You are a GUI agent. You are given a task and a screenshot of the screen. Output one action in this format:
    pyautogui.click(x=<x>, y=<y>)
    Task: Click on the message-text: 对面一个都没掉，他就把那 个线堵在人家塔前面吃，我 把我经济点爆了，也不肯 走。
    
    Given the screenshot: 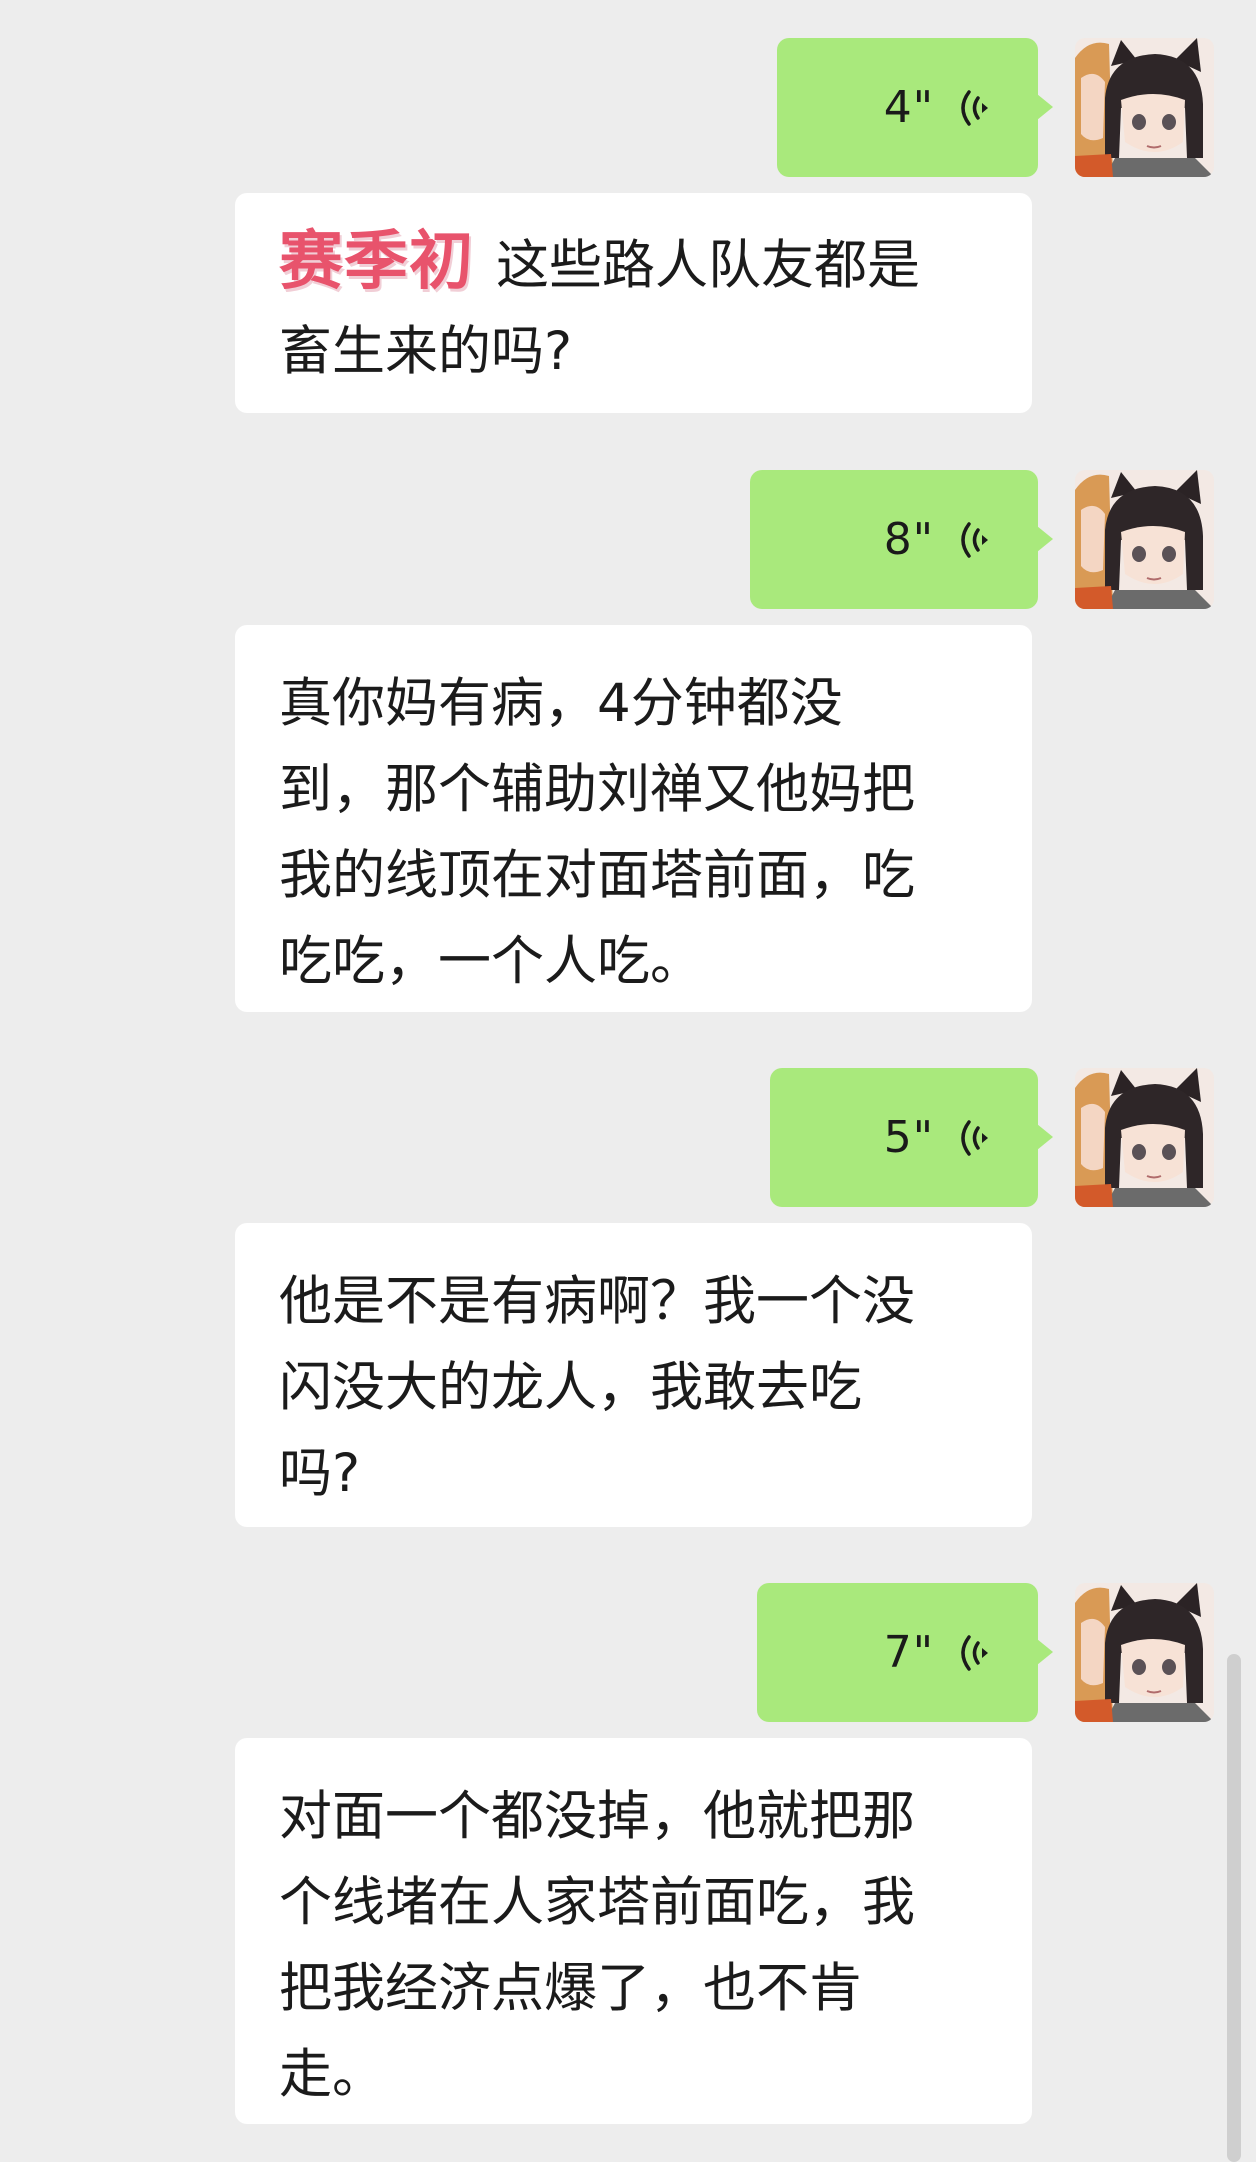 What is the action you would take?
    pyautogui.click(x=597, y=1945)
    